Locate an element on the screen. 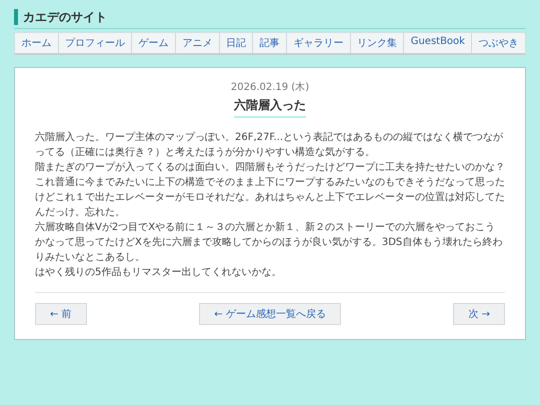 This screenshot has width=540, height=405. nav-link: アニメ is located at coordinates (198, 43).